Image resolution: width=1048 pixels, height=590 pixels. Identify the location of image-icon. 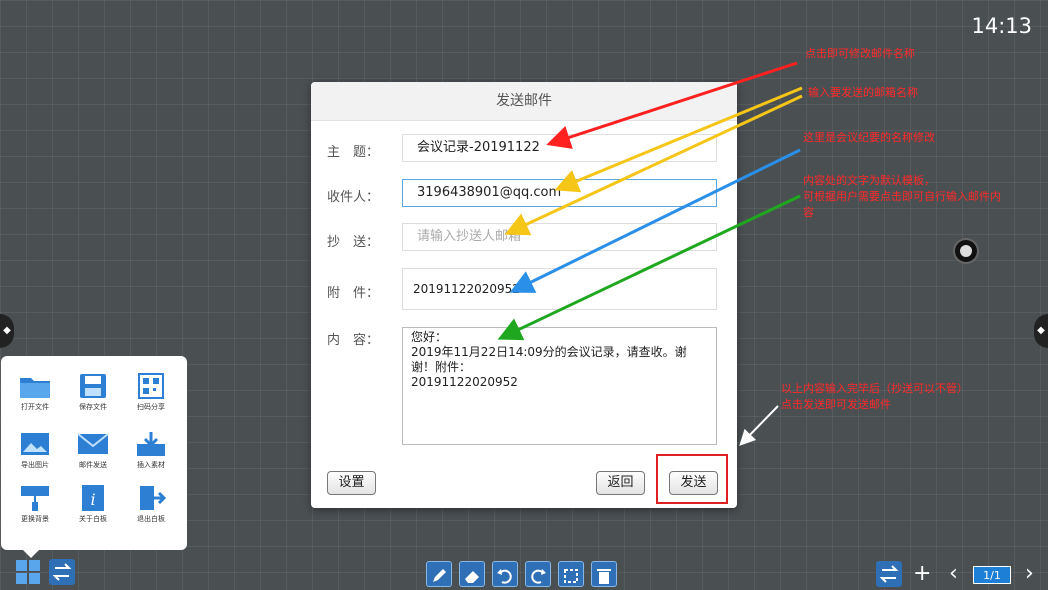
(35, 444).